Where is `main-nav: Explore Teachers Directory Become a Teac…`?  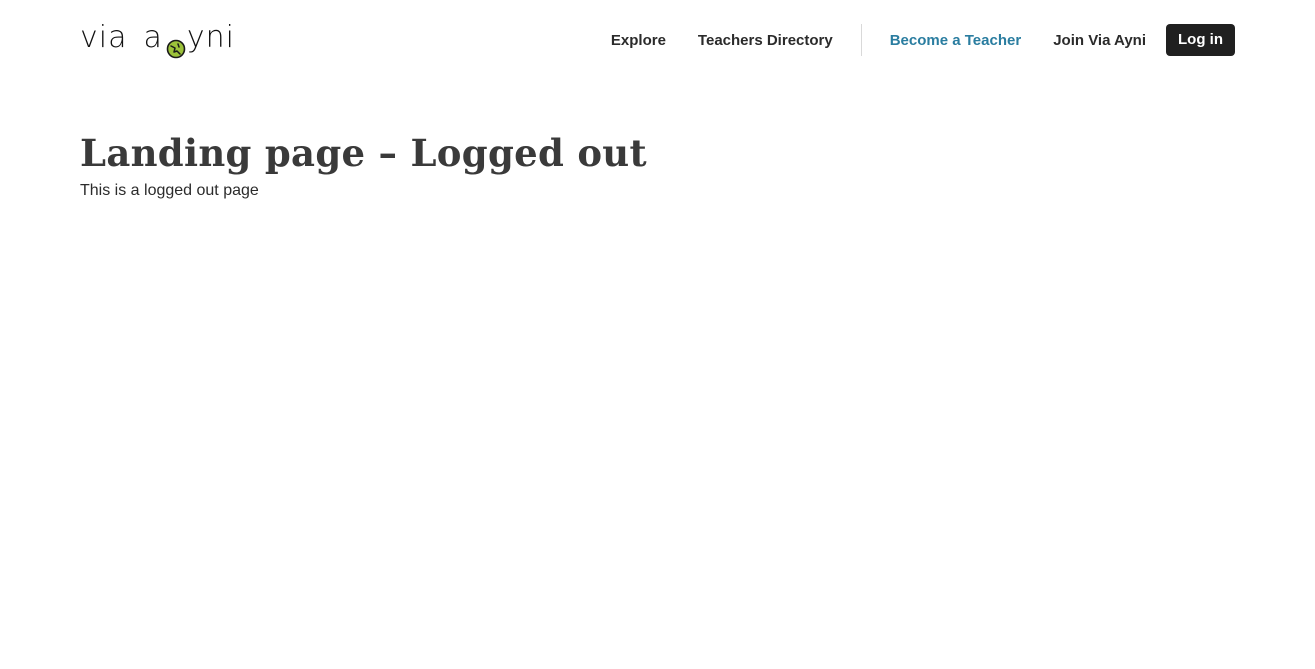 main-nav: Explore Teachers Directory Become a Teac… is located at coordinates (923, 40).